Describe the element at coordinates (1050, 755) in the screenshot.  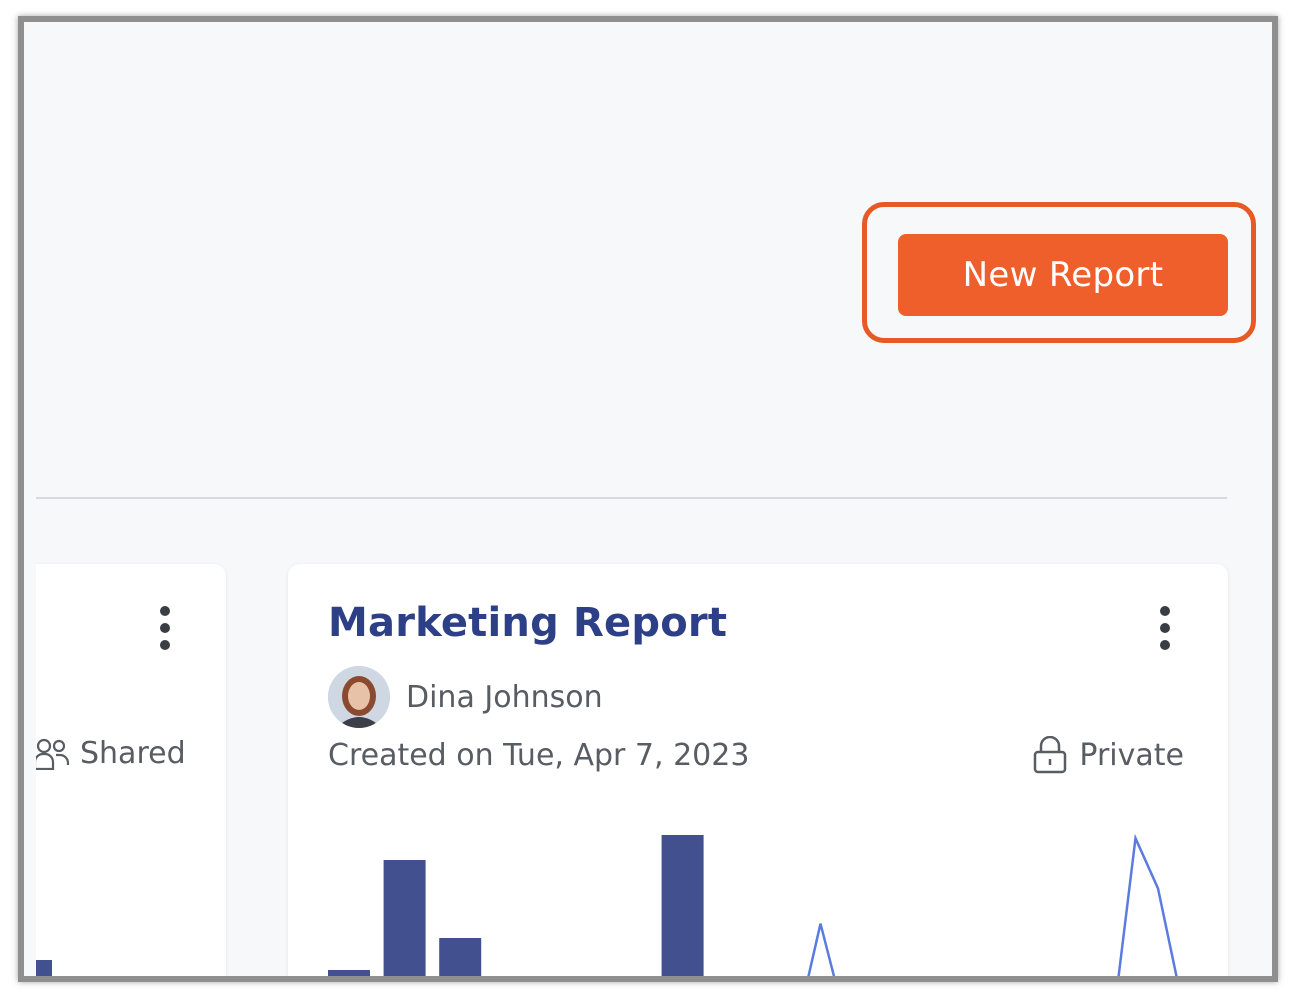
I see `lock-icon` at that location.